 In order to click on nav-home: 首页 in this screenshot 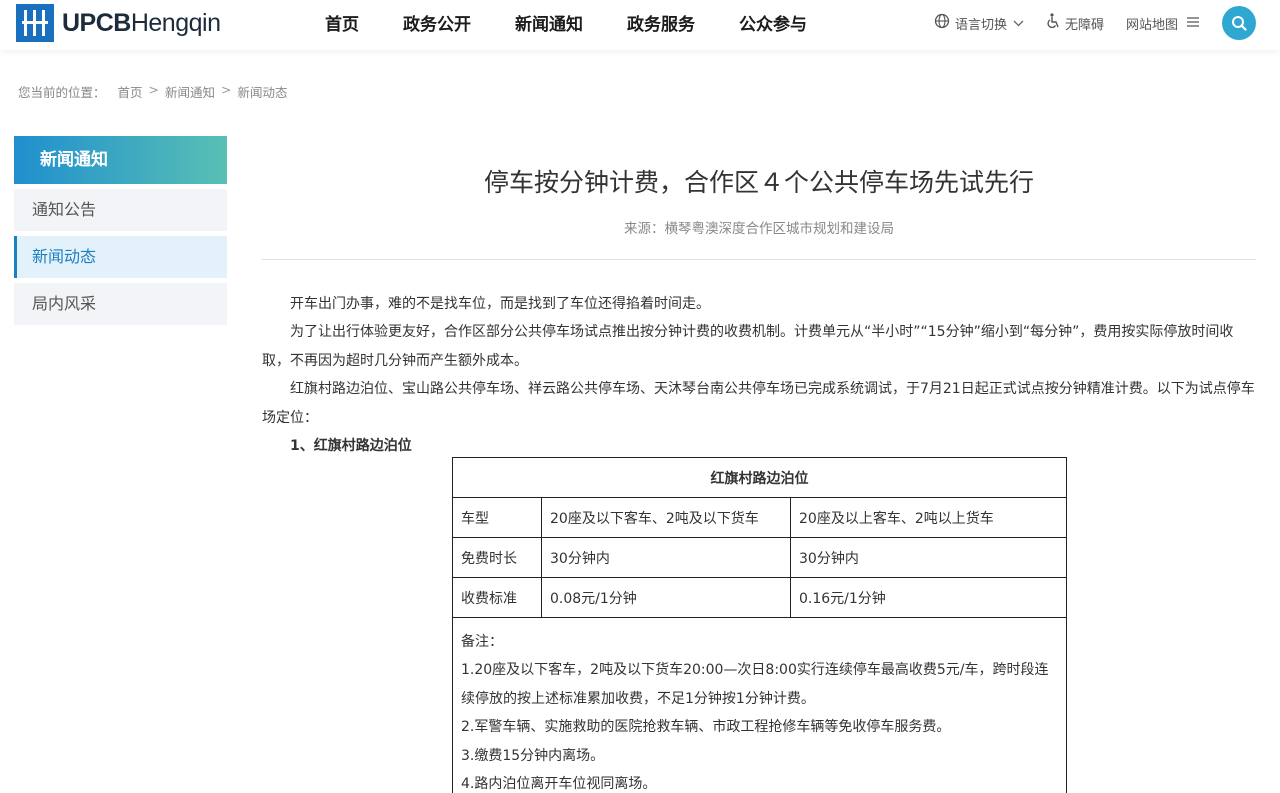, I will do `click(342, 25)`.